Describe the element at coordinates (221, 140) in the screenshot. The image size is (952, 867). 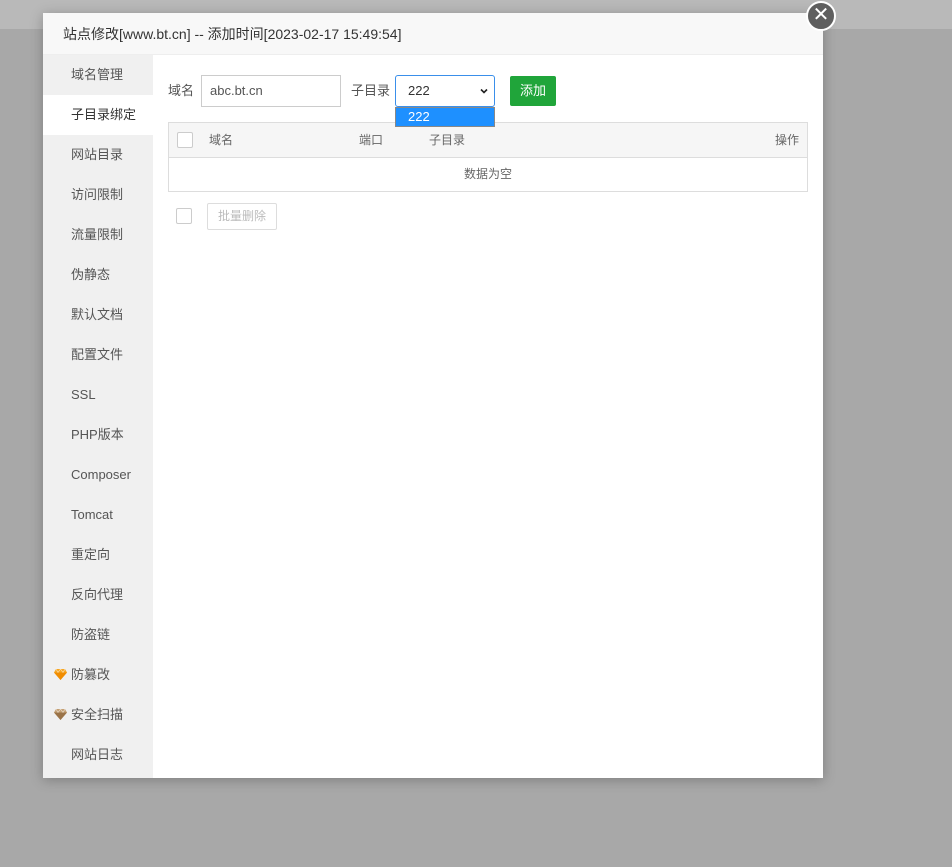
I see `column-domain: 域名` at that location.